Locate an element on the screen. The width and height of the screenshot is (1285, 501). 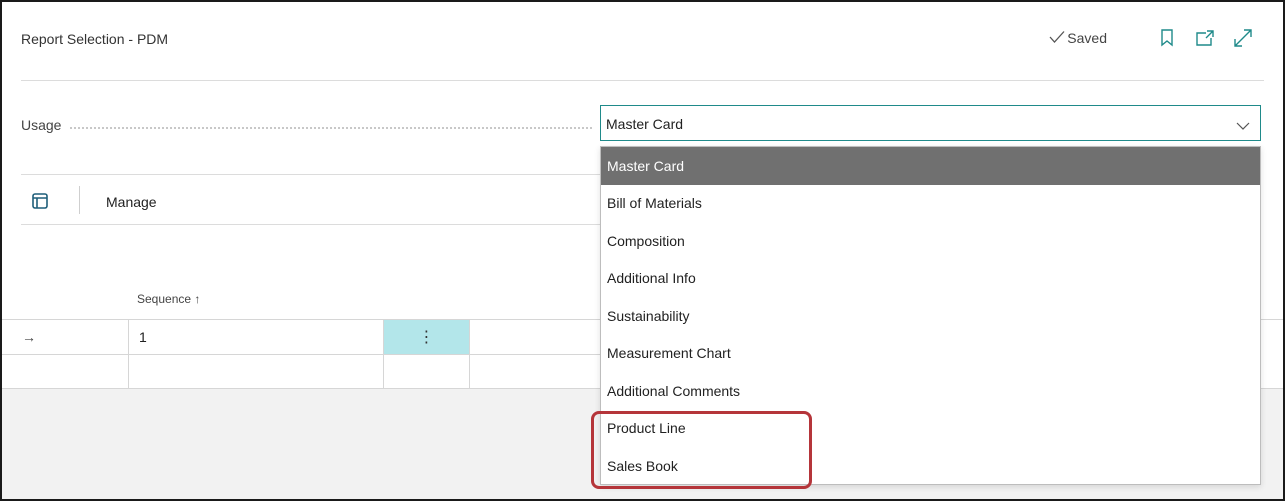
usage-label: Usage is located at coordinates (41, 125).